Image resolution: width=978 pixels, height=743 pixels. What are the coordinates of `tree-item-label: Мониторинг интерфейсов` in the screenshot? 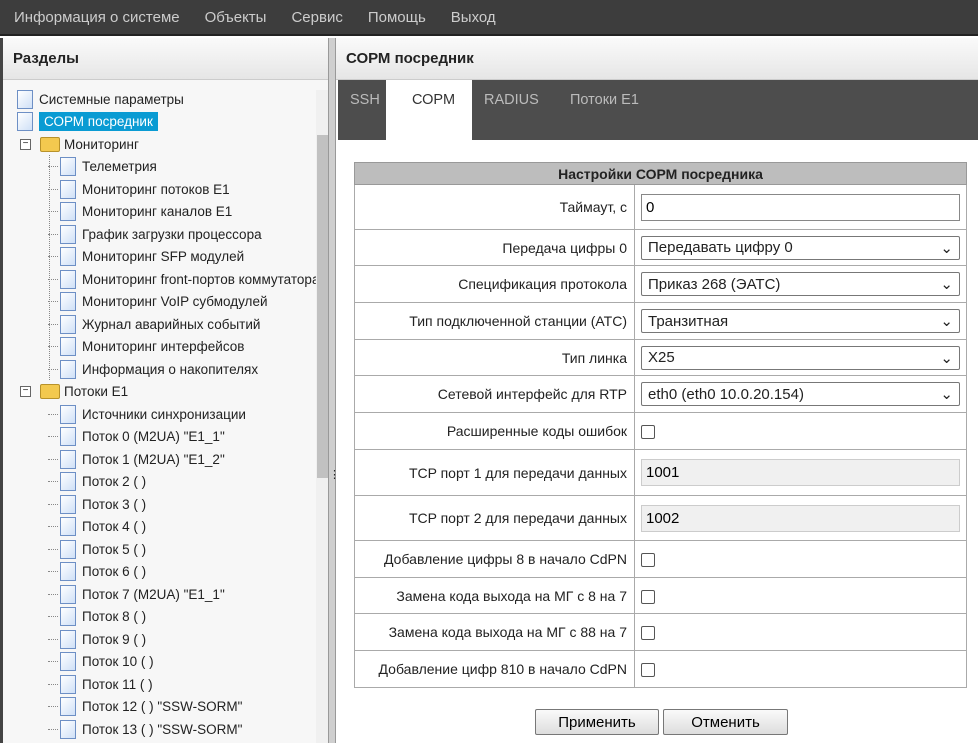 It's located at (163, 346).